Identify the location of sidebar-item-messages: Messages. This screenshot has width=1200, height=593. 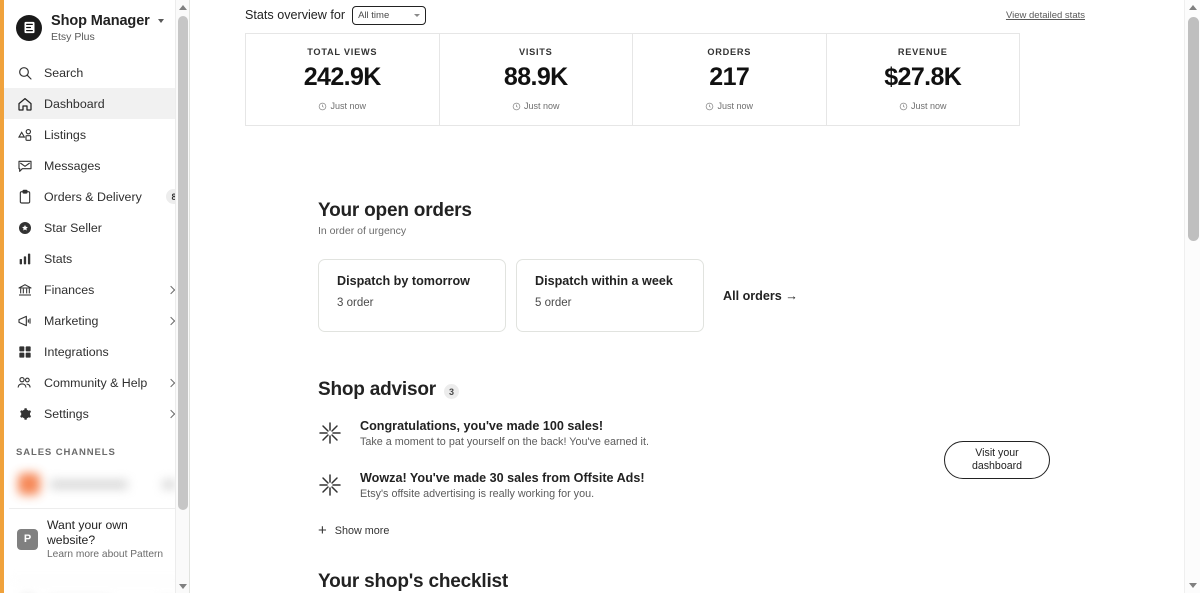
(96, 165).